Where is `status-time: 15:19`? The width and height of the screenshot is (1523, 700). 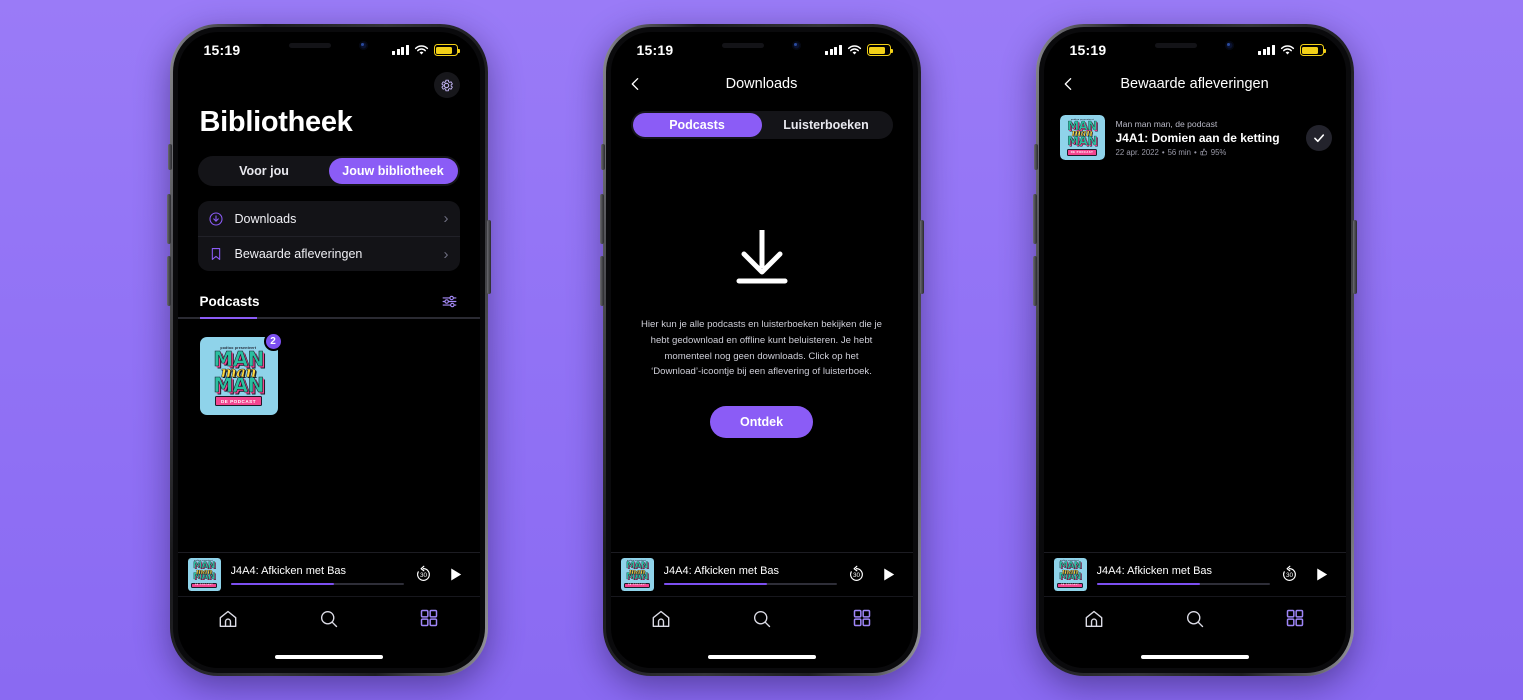
status-time: 15:19 is located at coordinates (655, 50).